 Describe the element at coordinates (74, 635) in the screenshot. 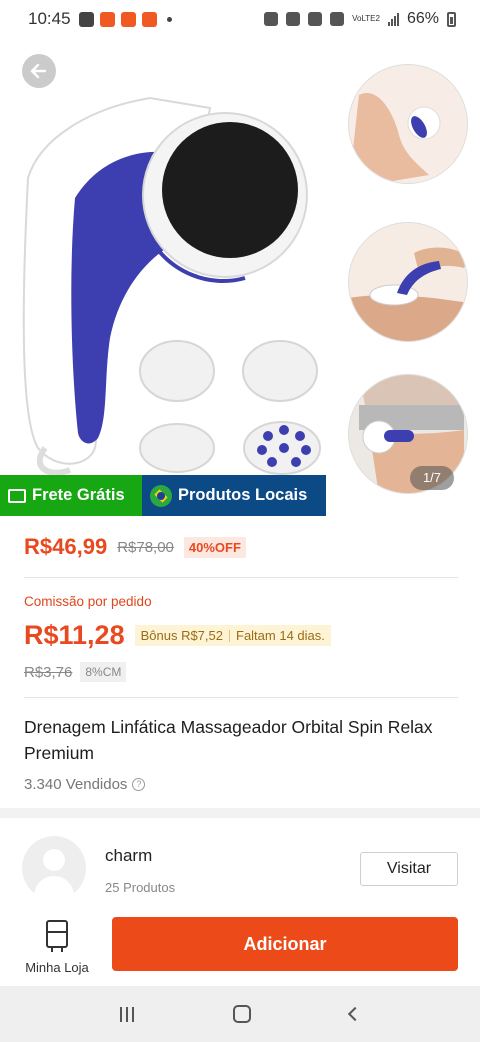

I see `commission-amount: R$11,28` at that location.